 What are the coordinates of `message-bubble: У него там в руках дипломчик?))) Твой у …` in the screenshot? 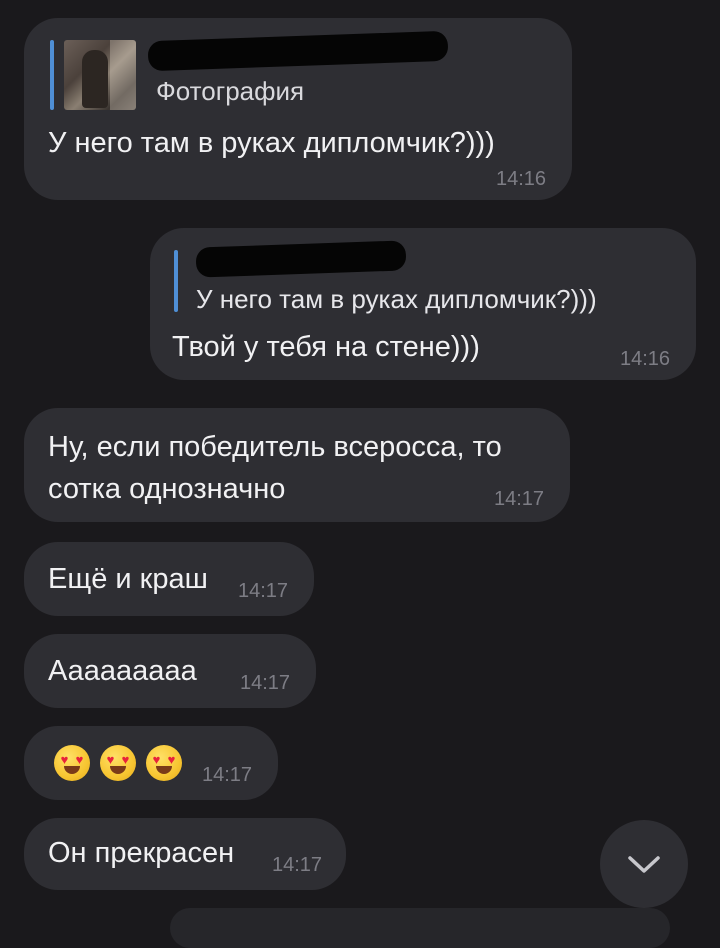 It's located at (423, 304).